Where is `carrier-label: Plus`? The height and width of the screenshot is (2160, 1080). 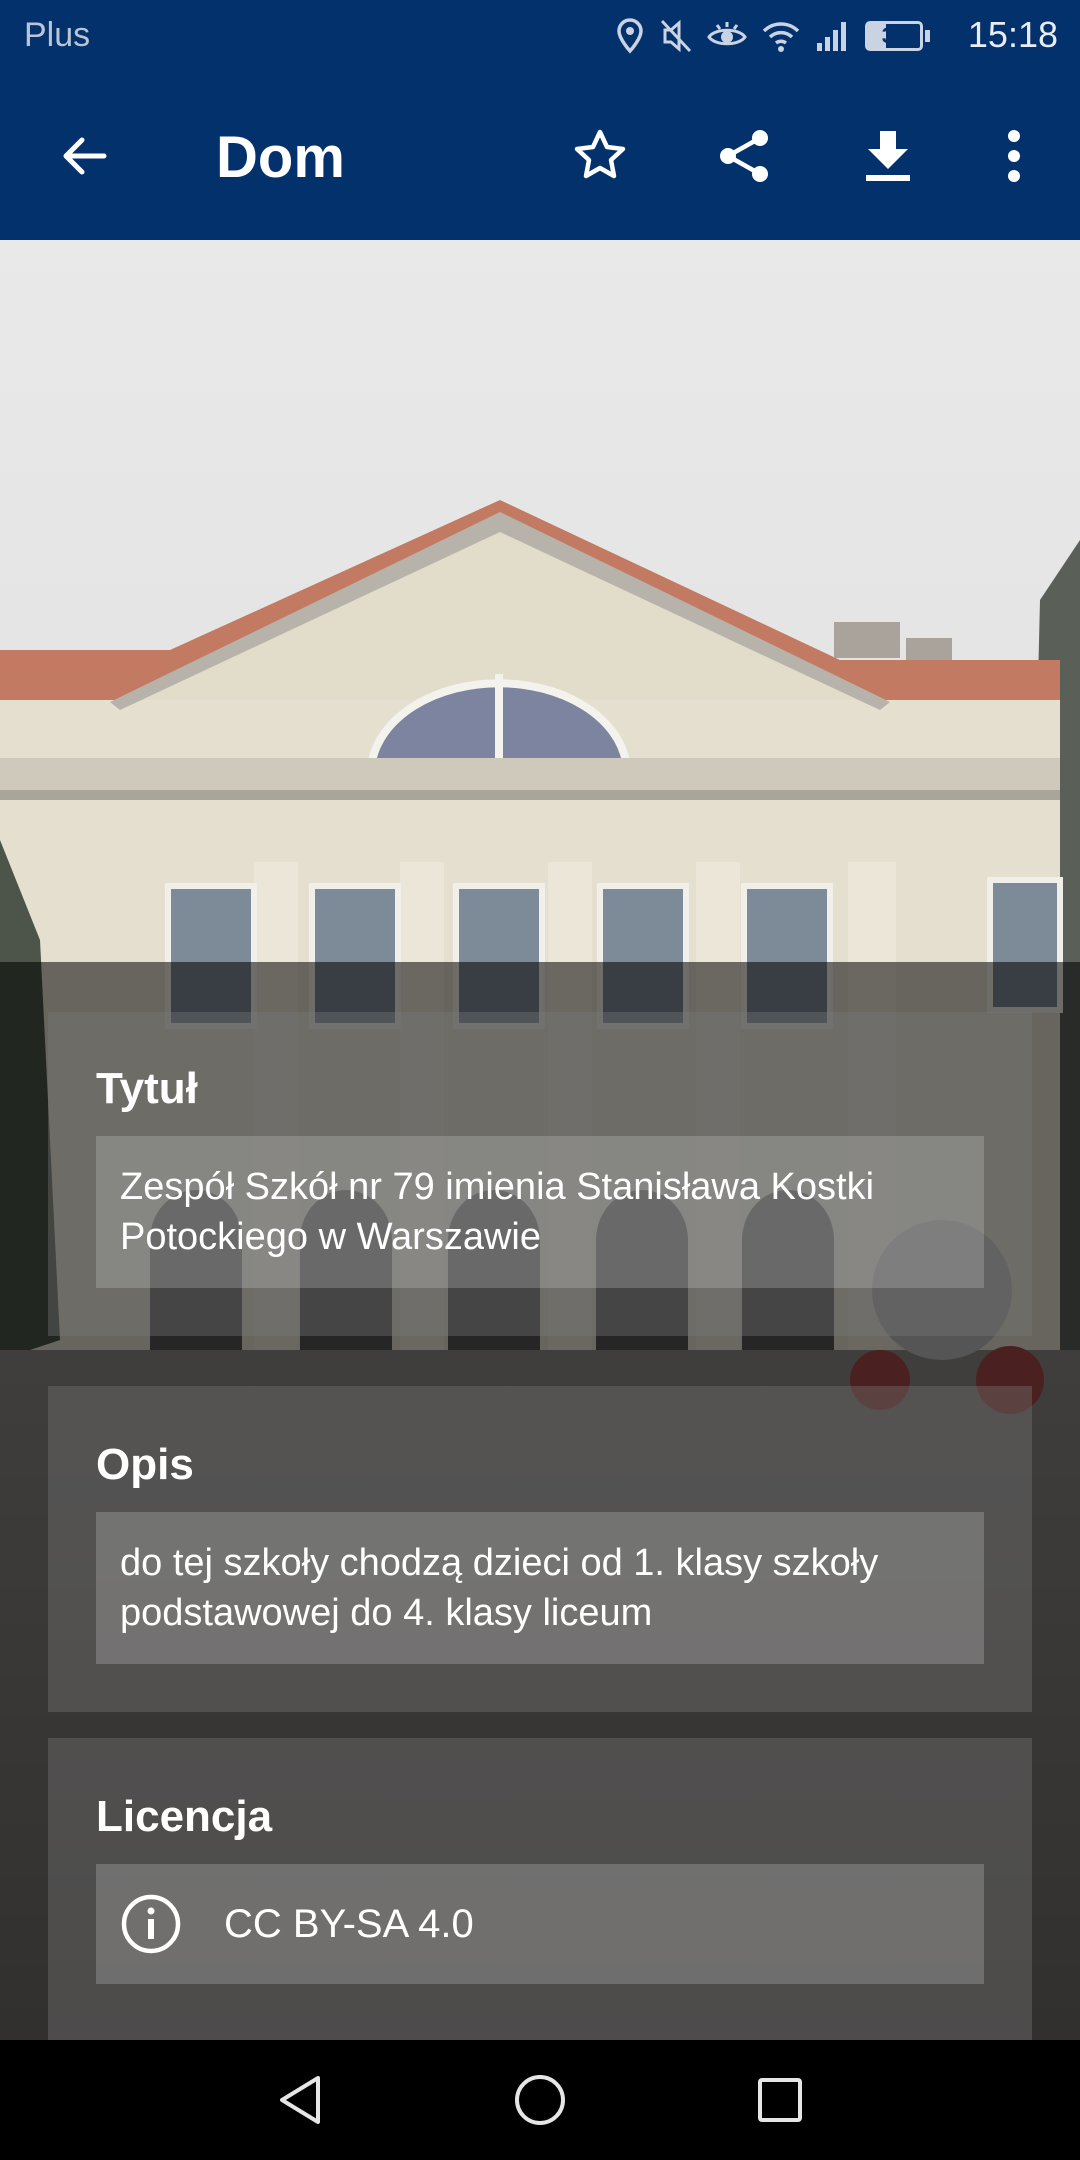 carrier-label: Plus is located at coordinates (57, 35).